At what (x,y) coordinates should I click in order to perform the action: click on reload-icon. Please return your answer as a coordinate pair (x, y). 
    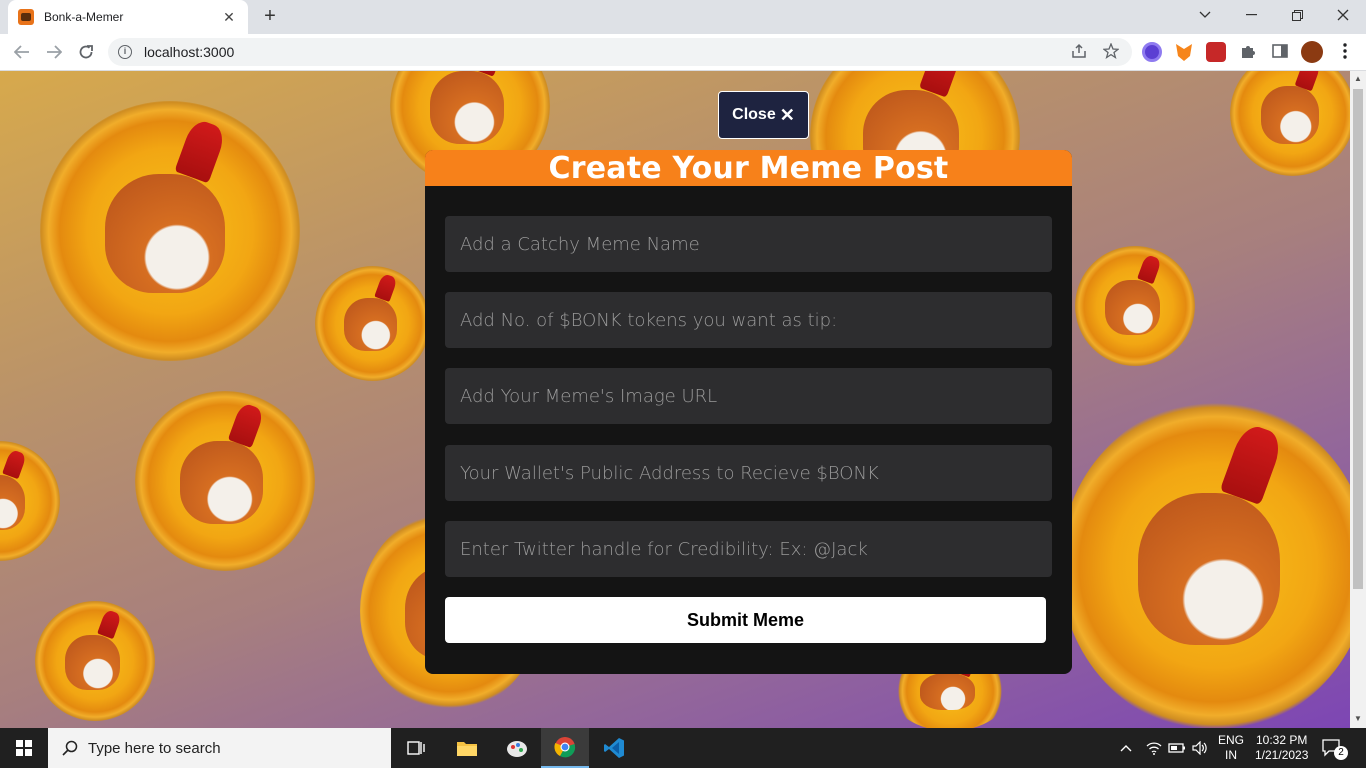
    Looking at the image, I should click on (86, 52).